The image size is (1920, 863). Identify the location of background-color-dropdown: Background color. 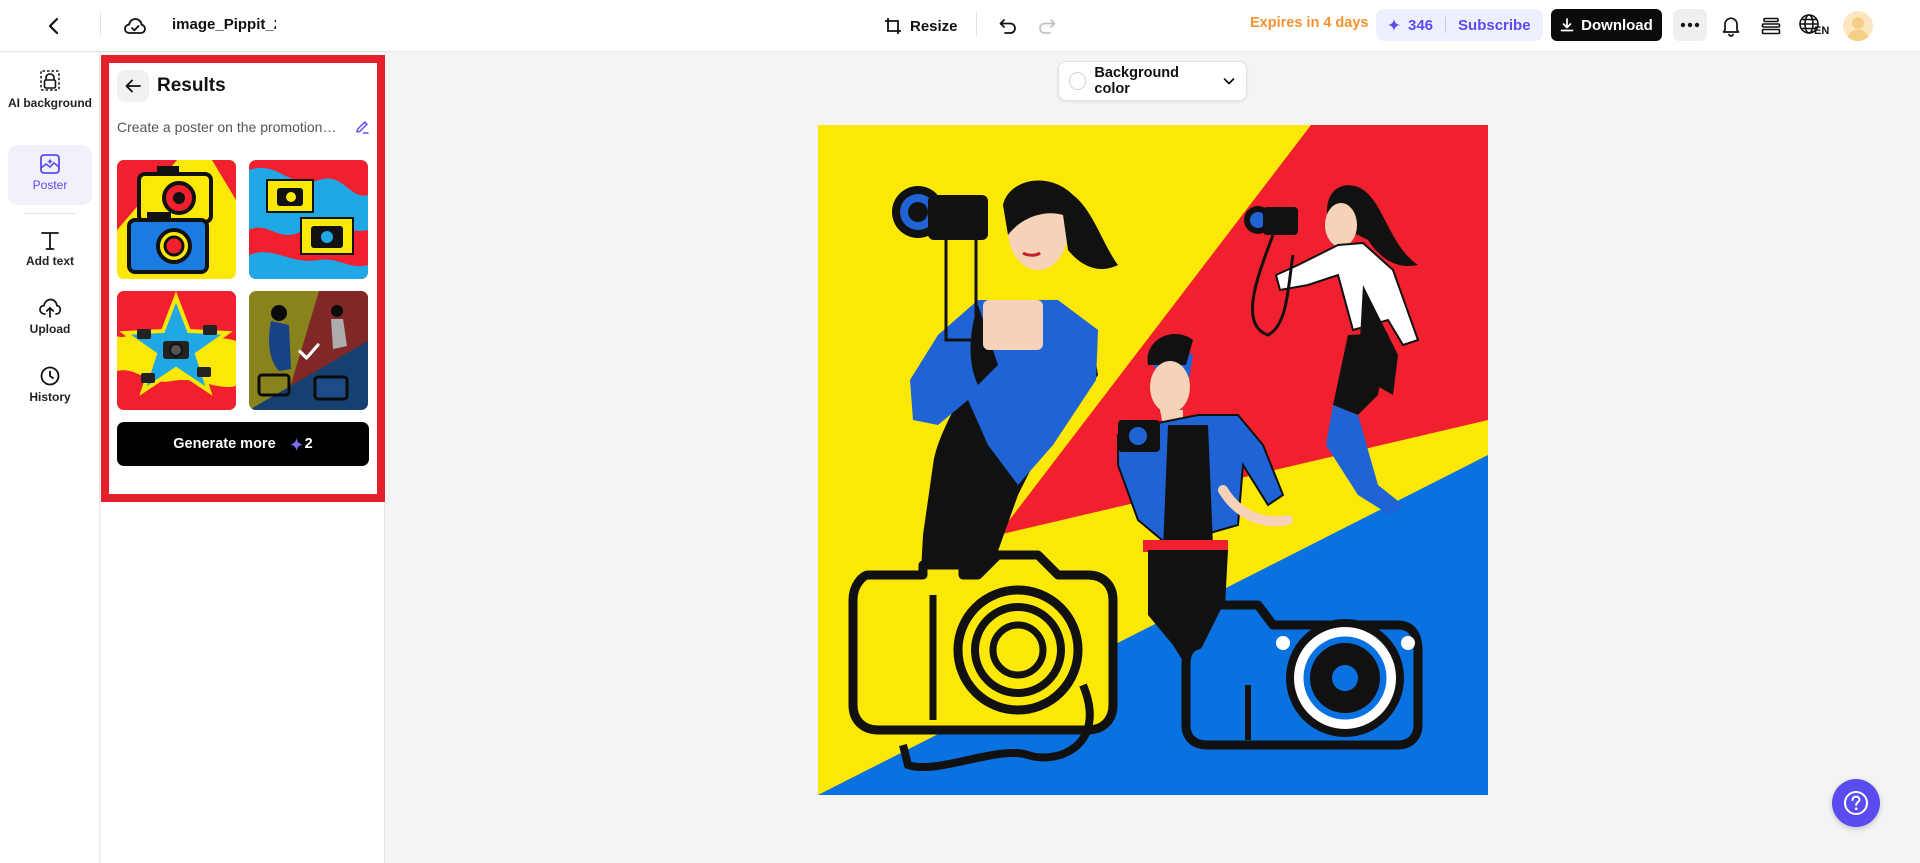
(1152, 81).